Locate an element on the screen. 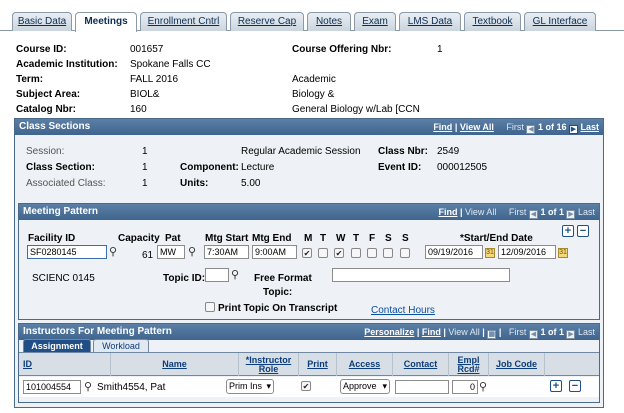 The height and width of the screenshot is (413, 624). personalize-link: Personalize is located at coordinates (389, 332).